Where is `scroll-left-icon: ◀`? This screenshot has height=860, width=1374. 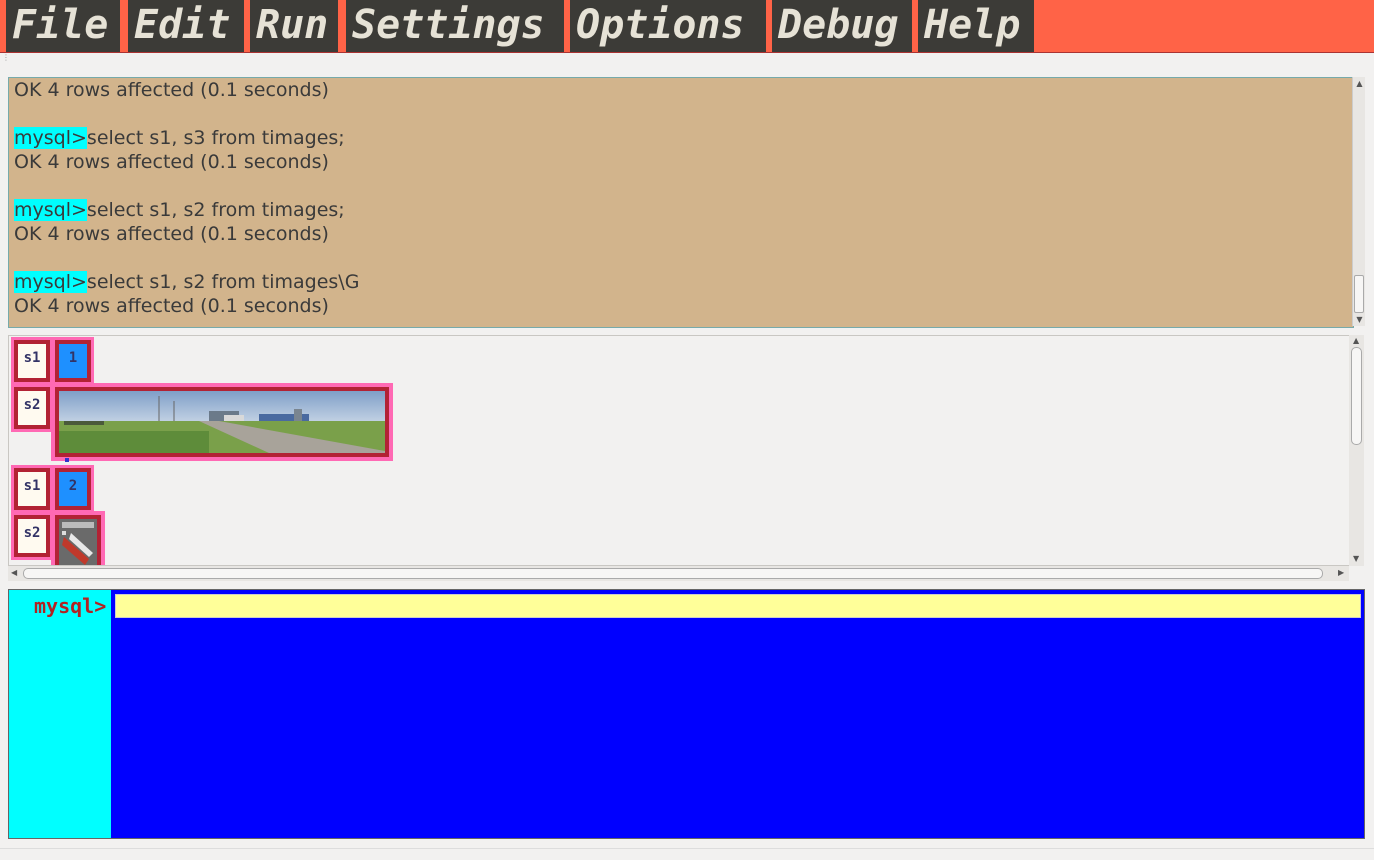 scroll-left-icon: ◀ is located at coordinates (14, 572).